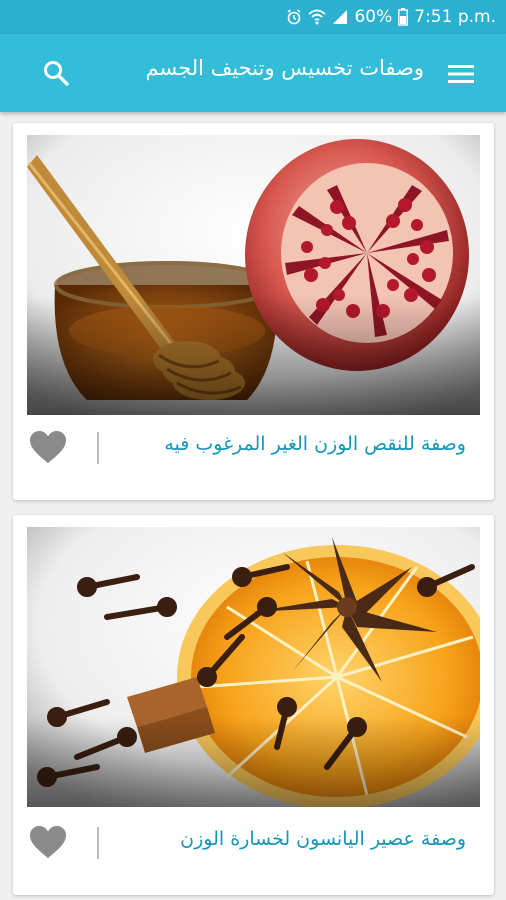 This screenshot has width=506, height=900. I want to click on card-footer: وصفة للنقص الوزن الغير المرغوب فيه, so click(253, 452).